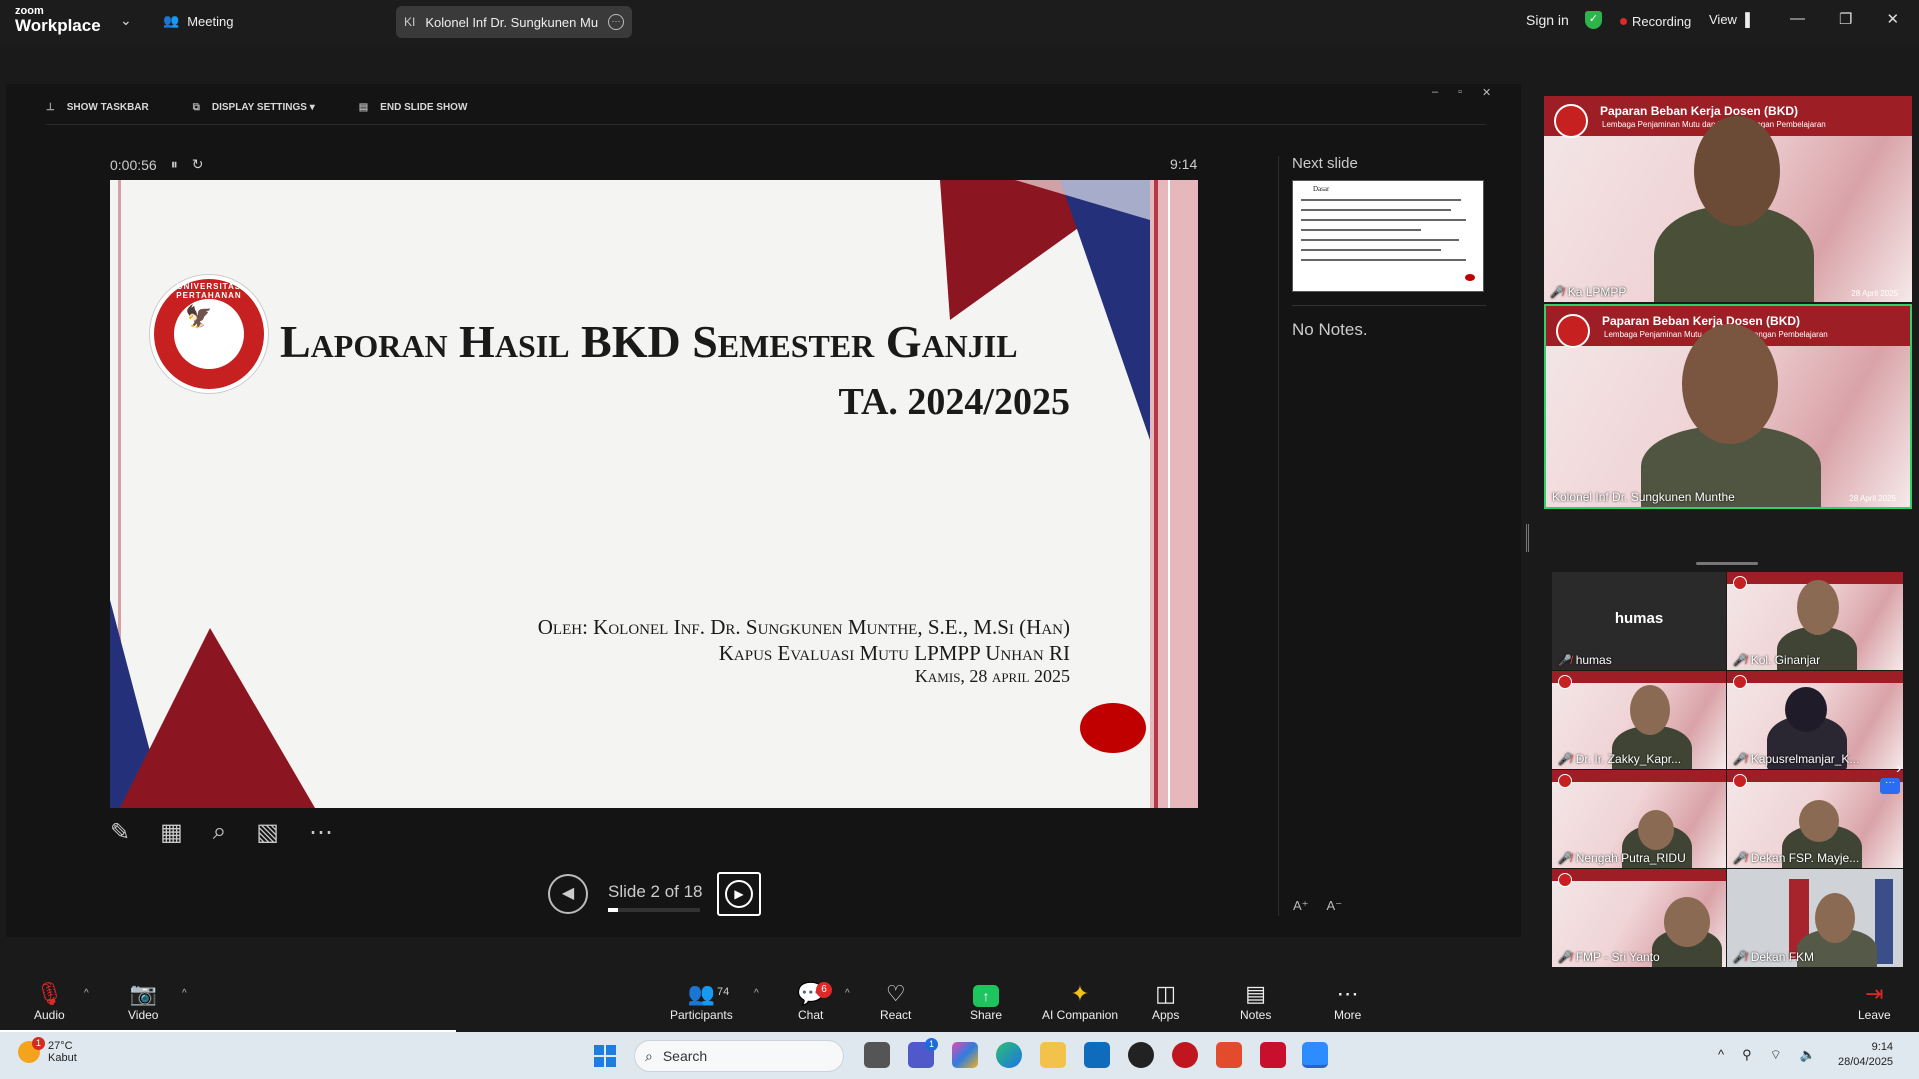 The image size is (1919, 1079). I want to click on pen-icon: ✎, so click(120, 832).